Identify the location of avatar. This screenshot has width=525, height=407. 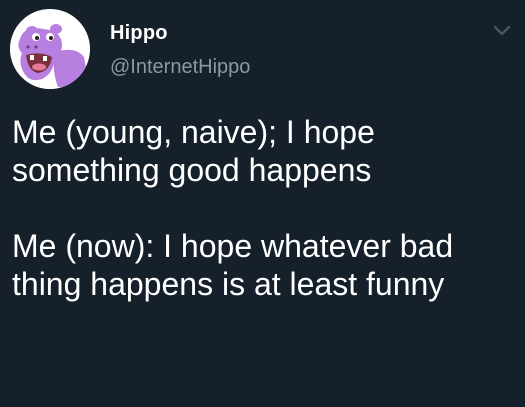
(50, 49).